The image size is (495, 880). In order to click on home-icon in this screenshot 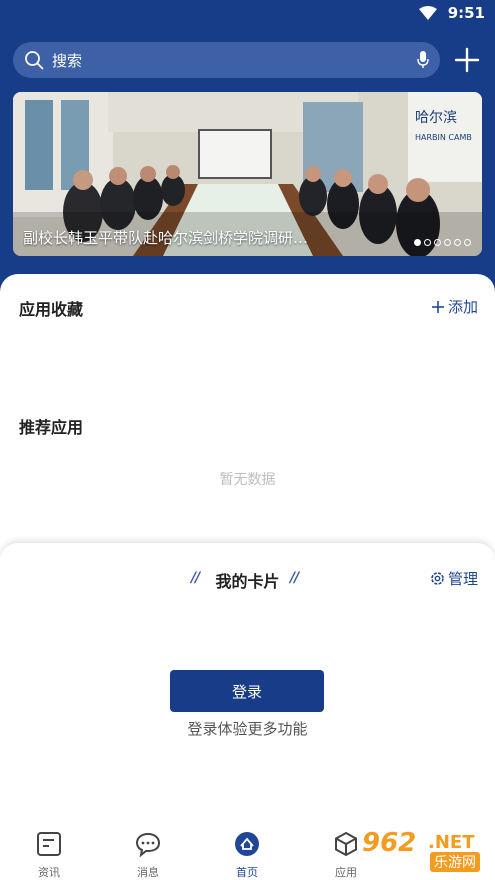, I will do `click(247, 844)`.